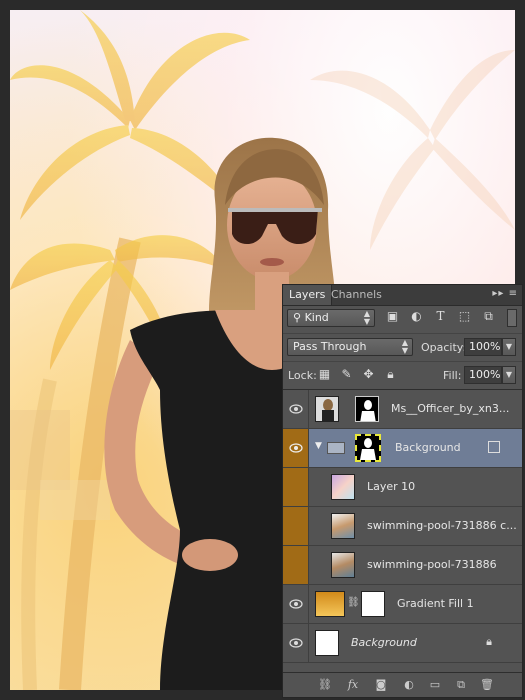  What do you see at coordinates (435, 685) in the screenshot?
I see `new-group-icon: ▭` at bounding box center [435, 685].